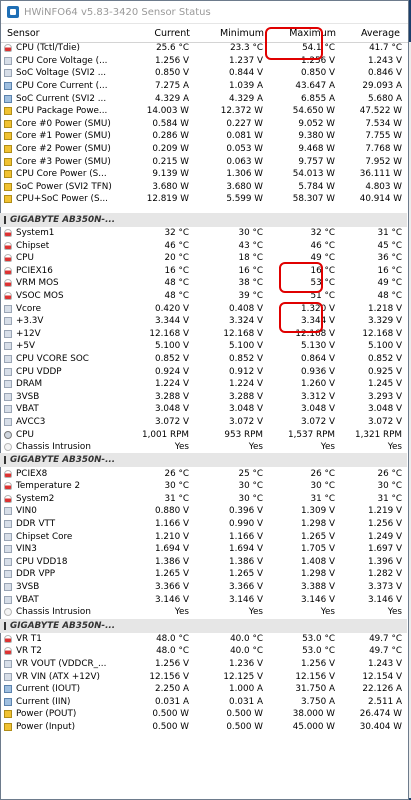 Image resolution: width=411 pixels, height=800 pixels. What do you see at coordinates (311, 434) in the screenshot?
I see `maximum-value: 1,537 RPM` at bounding box center [311, 434].